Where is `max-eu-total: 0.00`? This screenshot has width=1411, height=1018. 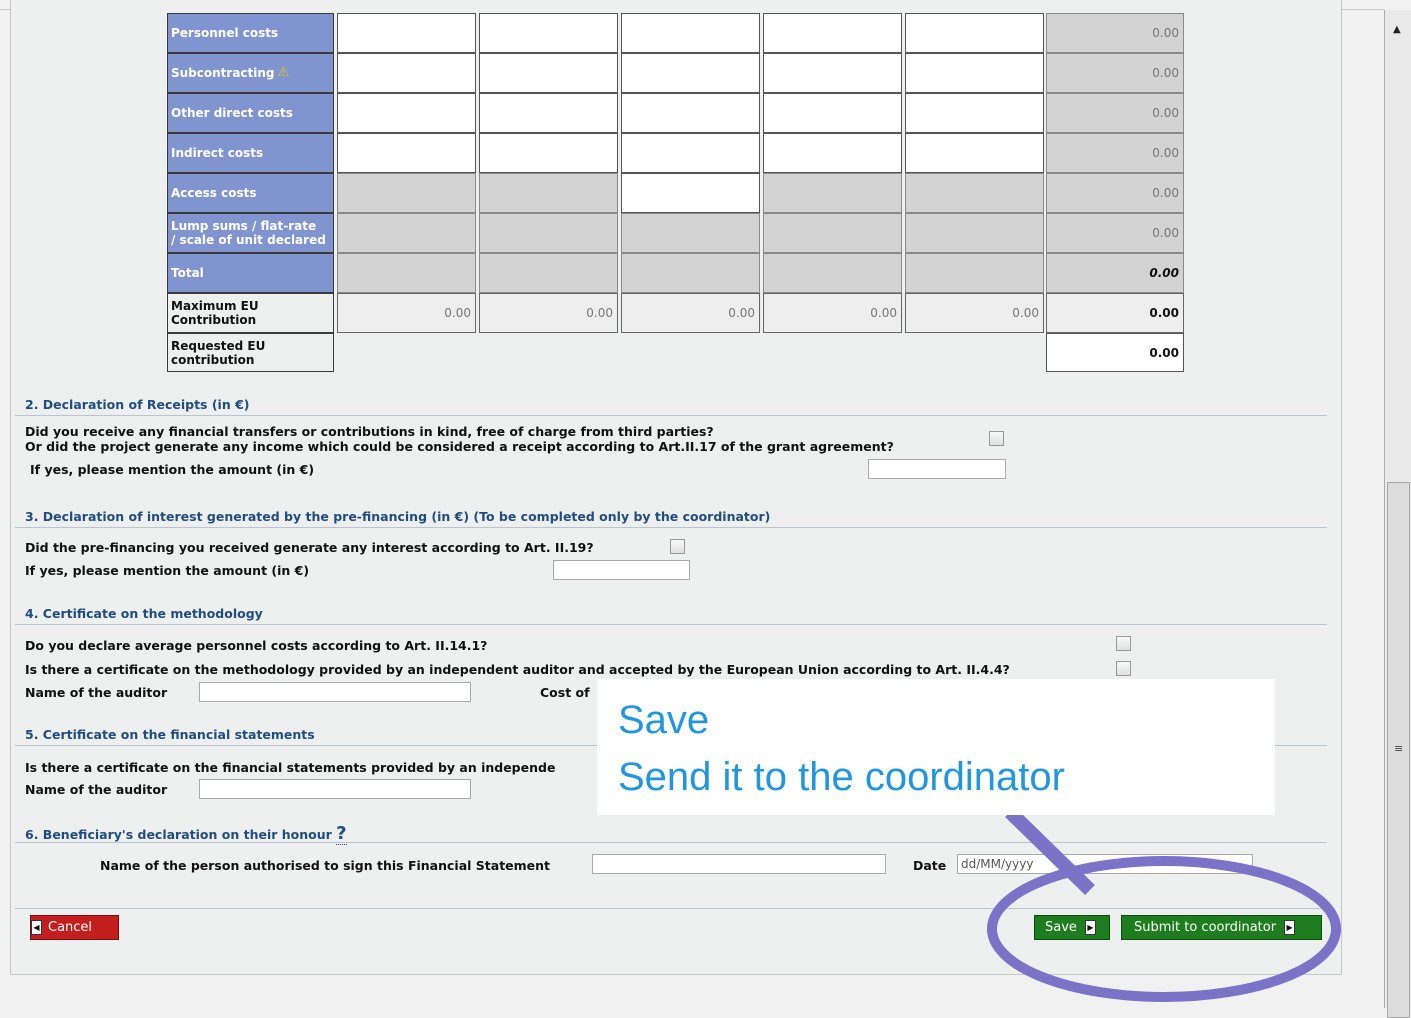 max-eu-total: 0.00 is located at coordinates (1115, 313).